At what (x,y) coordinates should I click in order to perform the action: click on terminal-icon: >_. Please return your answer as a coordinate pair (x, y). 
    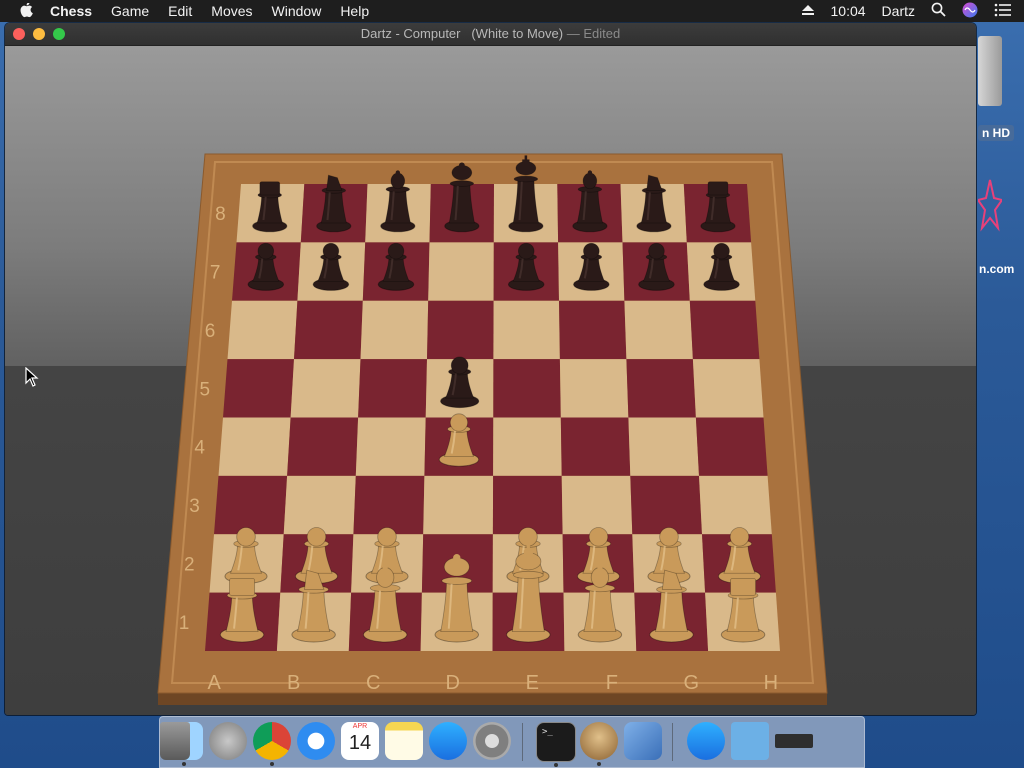
    Looking at the image, I should click on (556, 744).